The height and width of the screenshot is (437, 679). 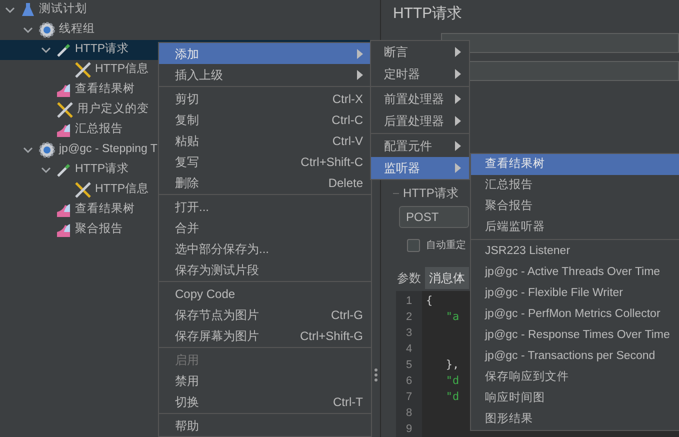 What do you see at coordinates (429, 300) in the screenshot?
I see `code-text: {` at bounding box center [429, 300].